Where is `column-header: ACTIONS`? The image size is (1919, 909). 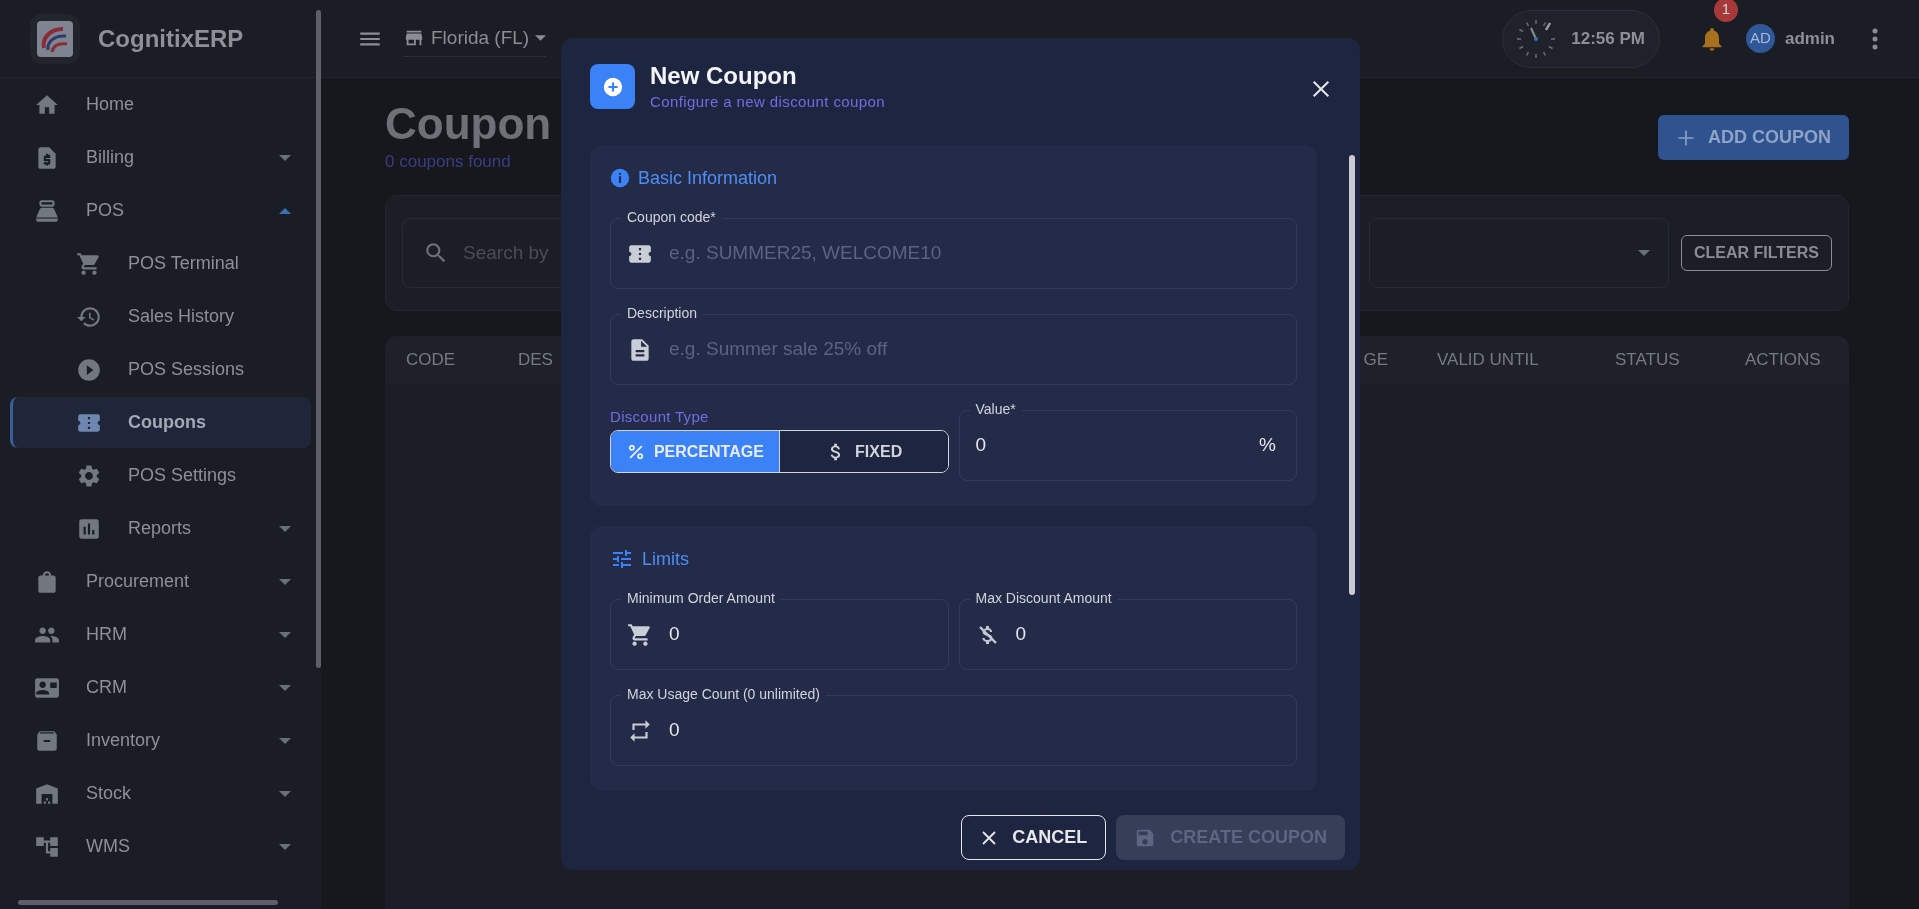 column-header: ACTIONS is located at coordinates (1783, 360).